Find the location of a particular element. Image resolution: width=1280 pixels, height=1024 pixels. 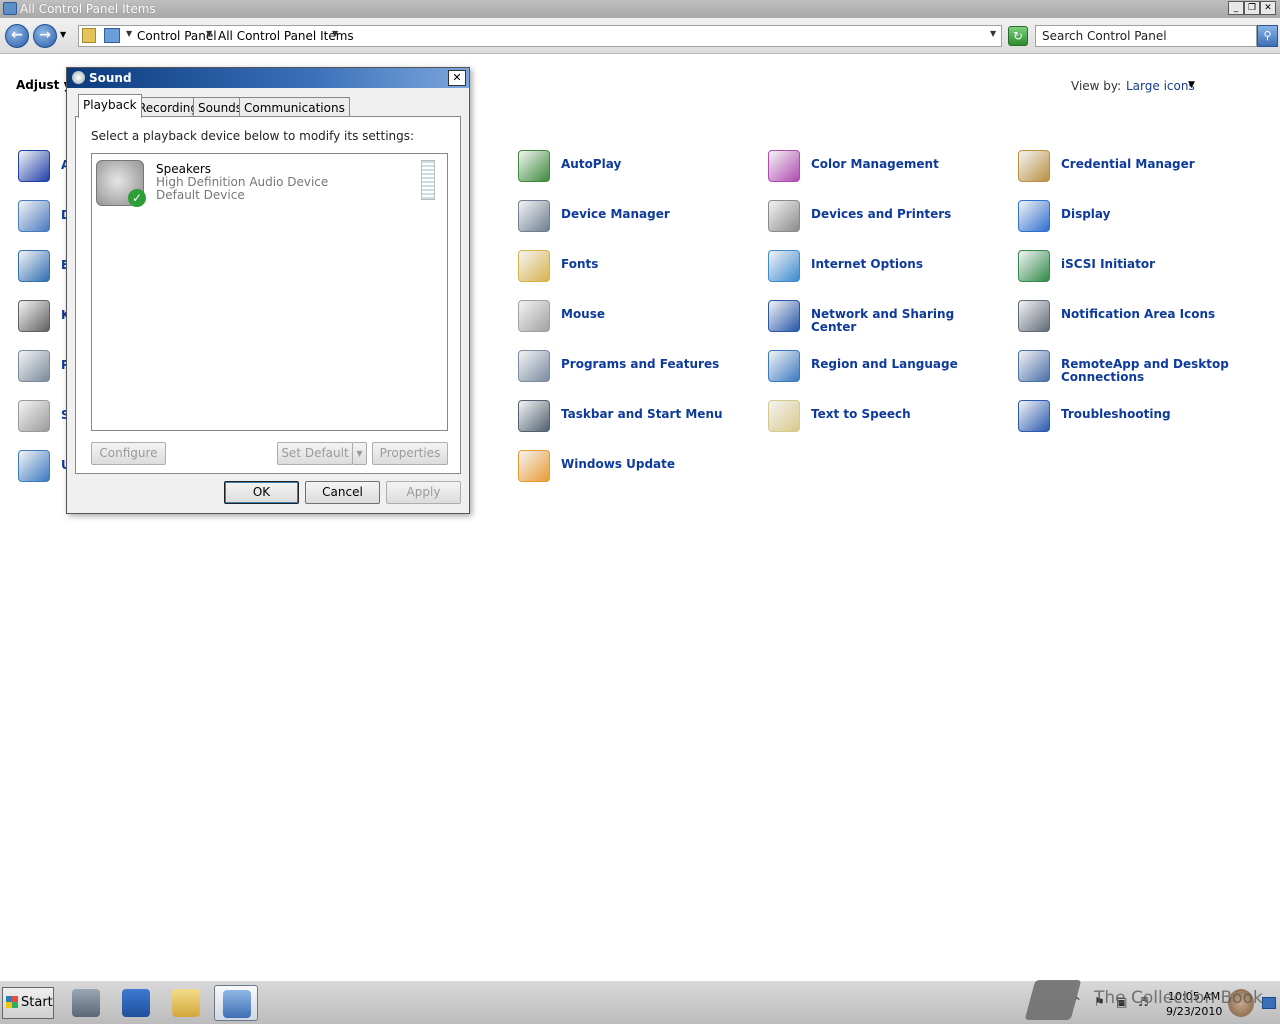

volume-tray-icon: ♬ is located at coordinates (1145, 1002).